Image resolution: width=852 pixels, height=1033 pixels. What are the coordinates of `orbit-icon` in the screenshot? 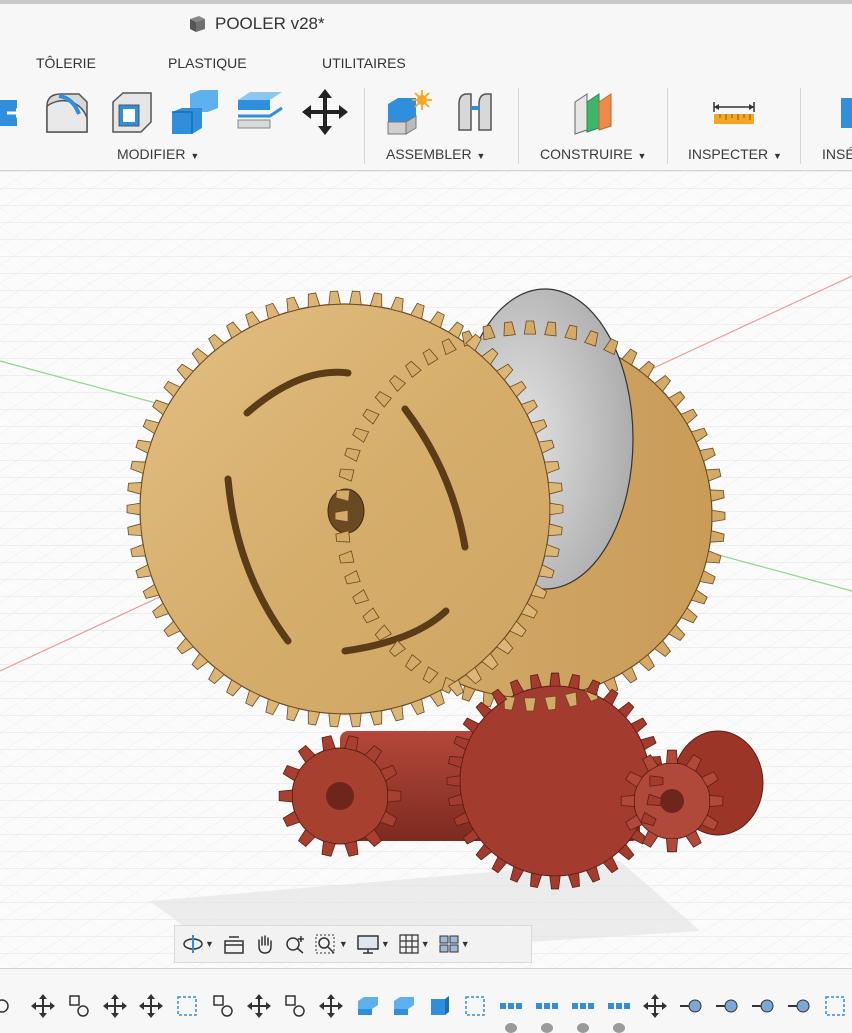 It's located at (193, 944).